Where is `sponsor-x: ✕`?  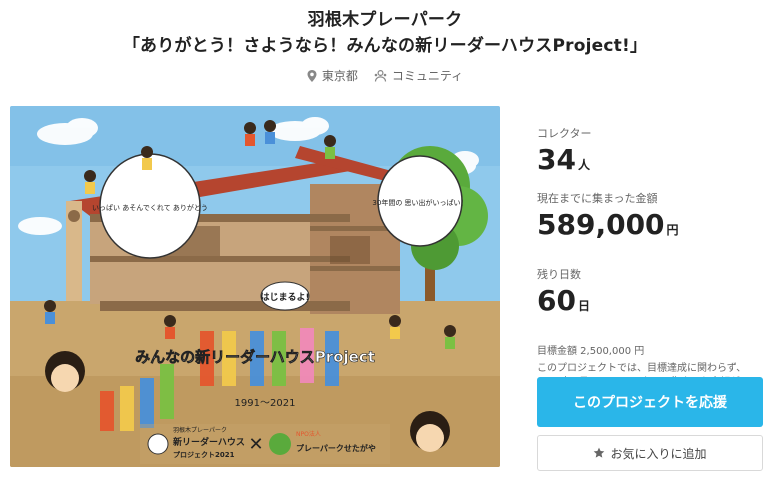 sponsor-x: ✕ is located at coordinates (255, 444).